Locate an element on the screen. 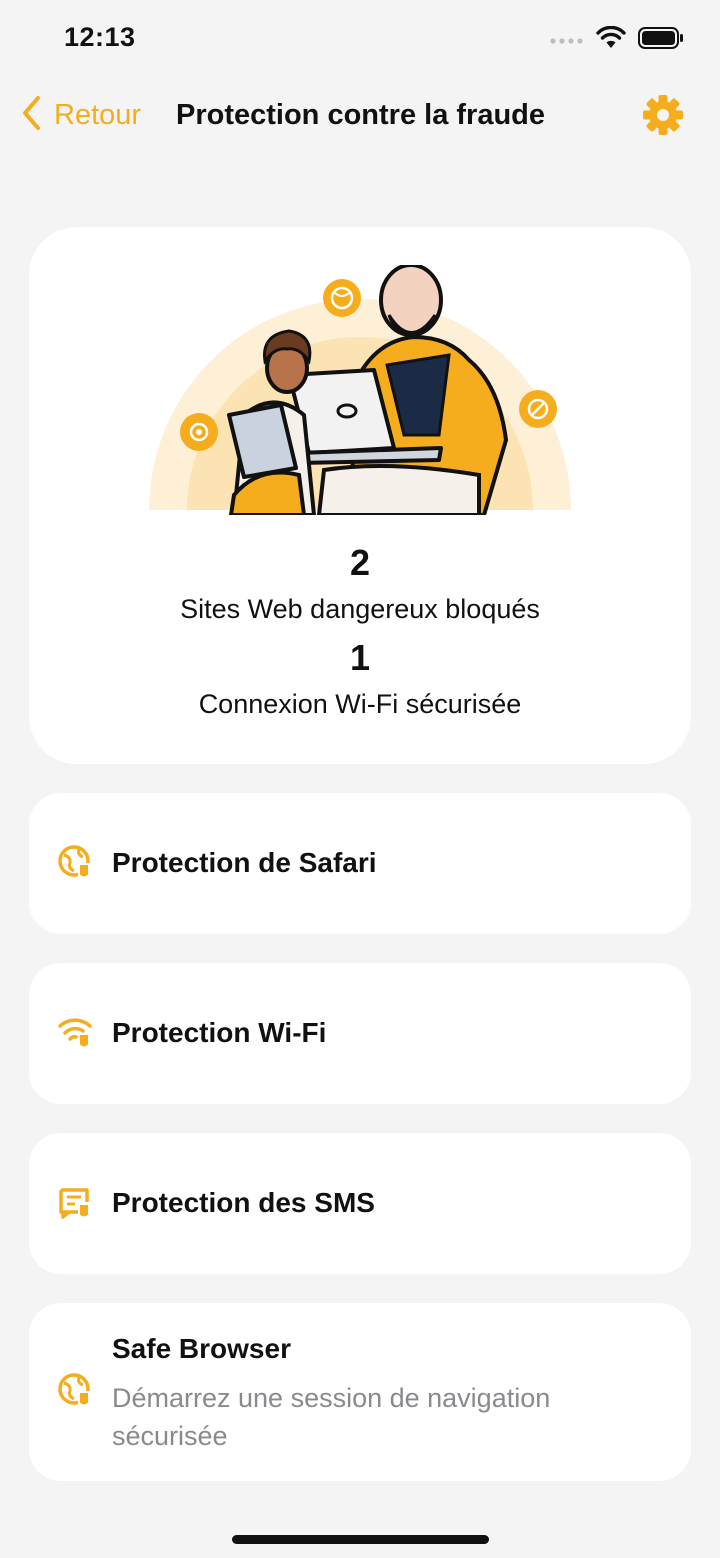 This screenshot has width=720, height=1558. settings-button is located at coordinates (663, 115).